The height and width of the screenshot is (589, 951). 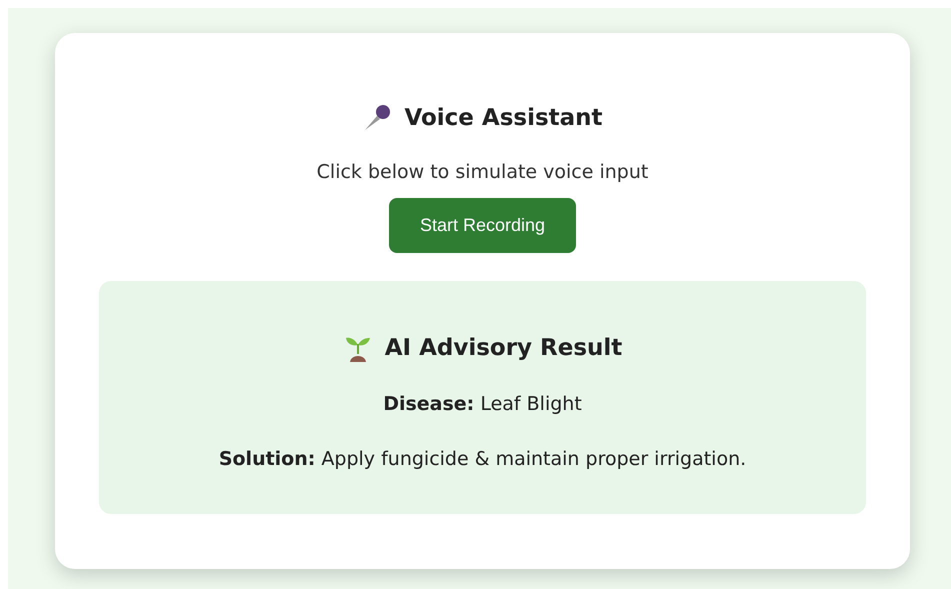 I want to click on instruction-text: Click below to simulate voice input, so click(x=482, y=172).